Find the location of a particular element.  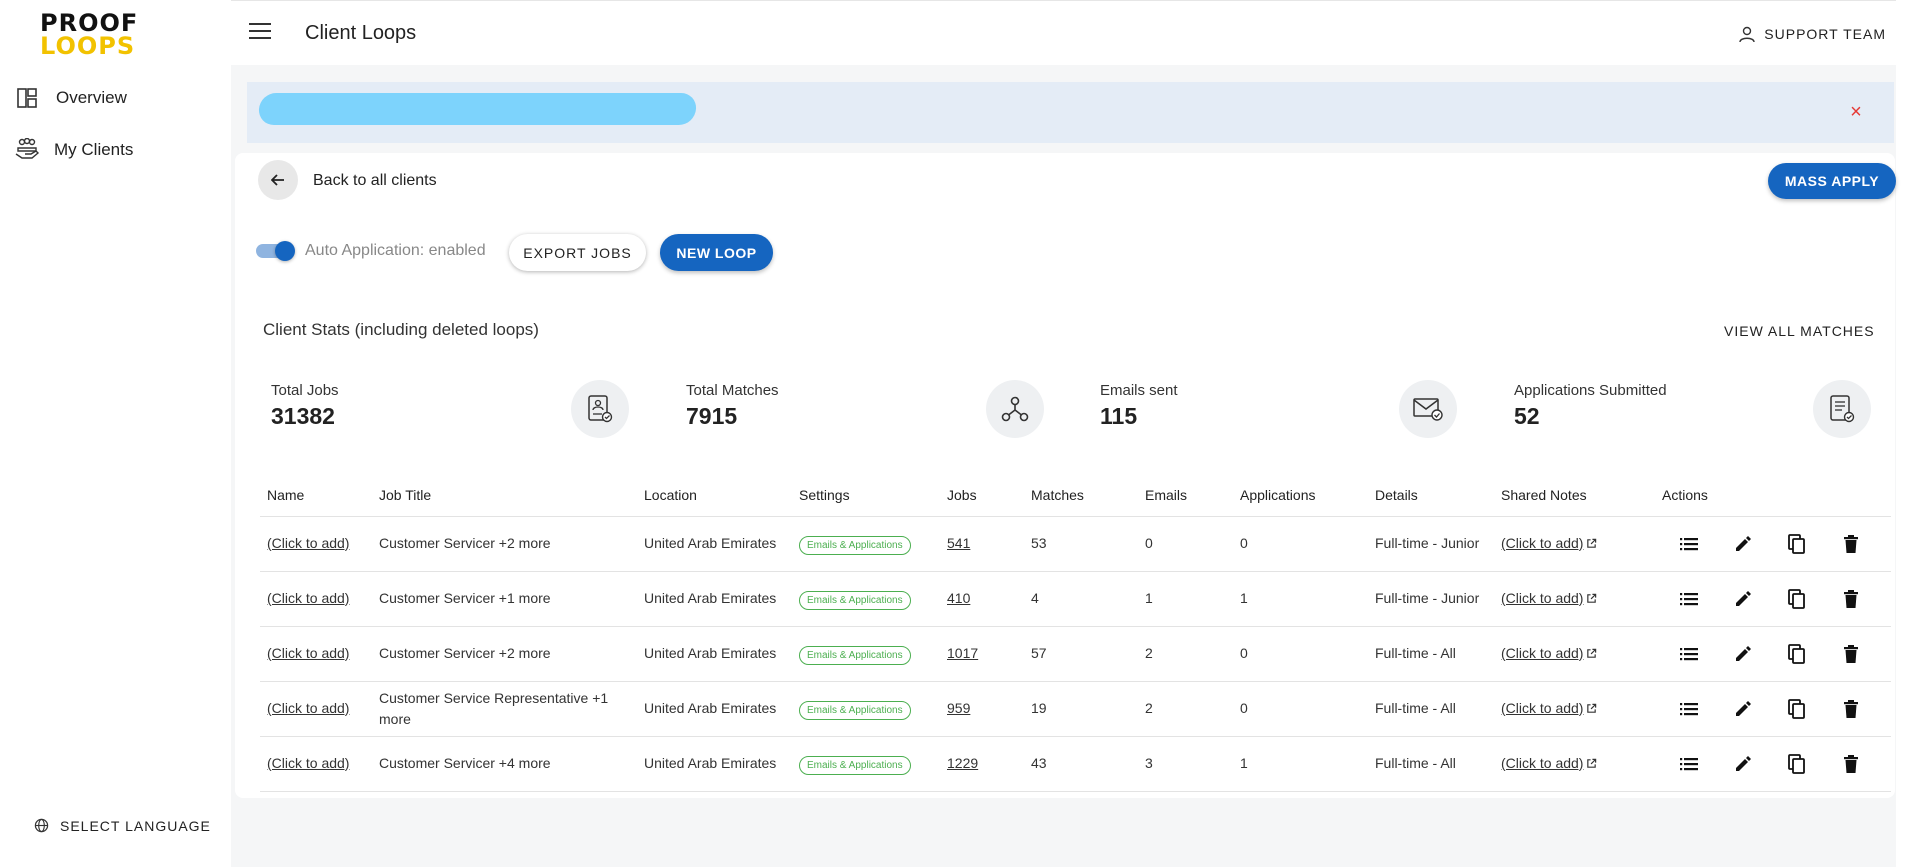

back-to-clients-link: Back to all clients is located at coordinates (375, 181).